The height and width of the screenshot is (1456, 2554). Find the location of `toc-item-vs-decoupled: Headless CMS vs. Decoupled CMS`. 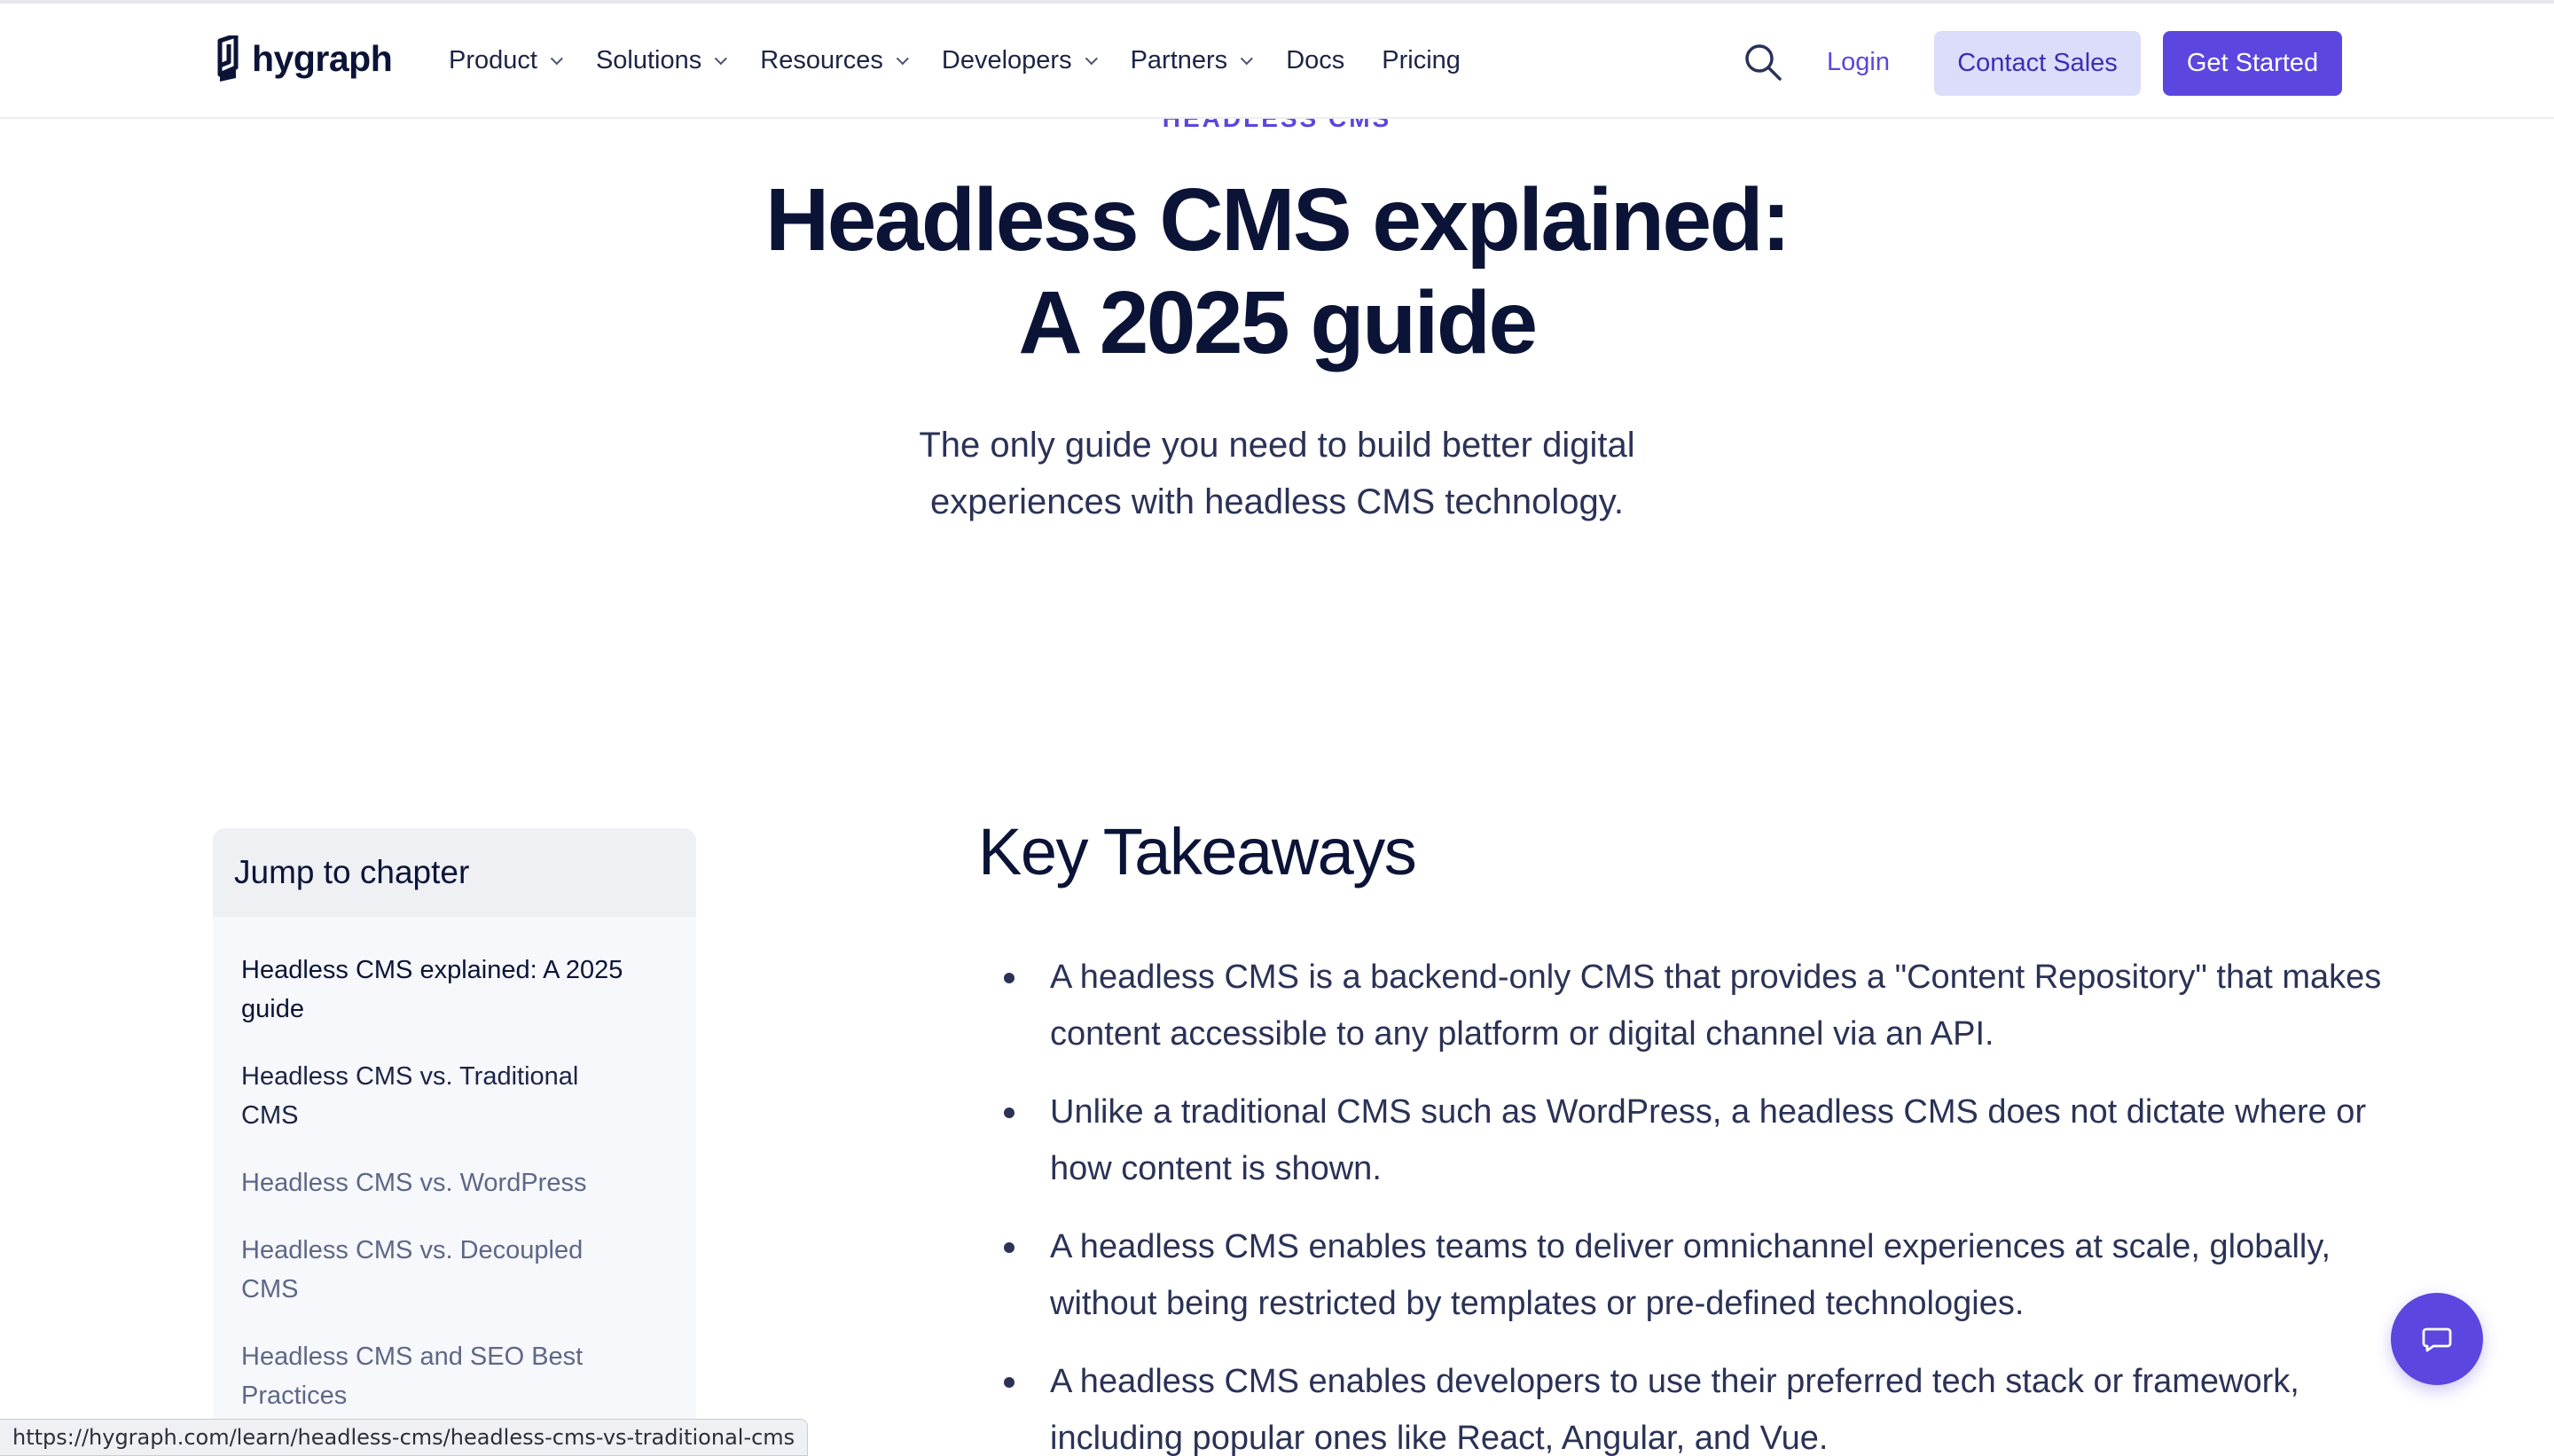

toc-item-vs-decoupled: Headless CMS vs. Decoupled CMS is located at coordinates (436, 1270).